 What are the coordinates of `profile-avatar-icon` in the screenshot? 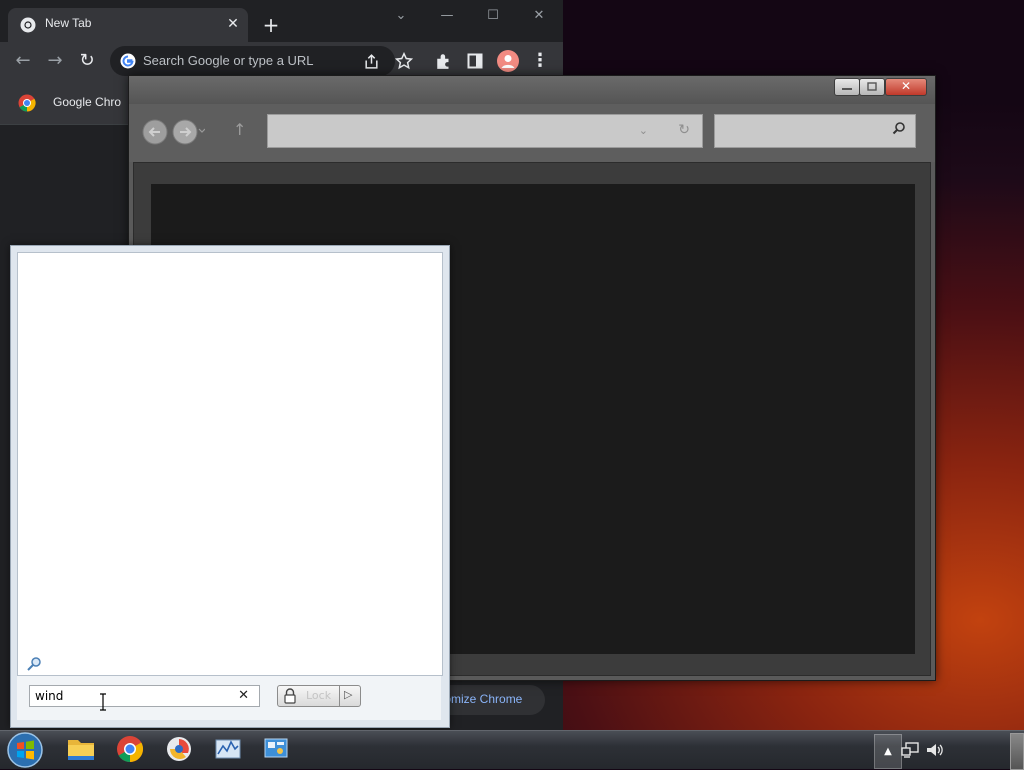 It's located at (508, 61).